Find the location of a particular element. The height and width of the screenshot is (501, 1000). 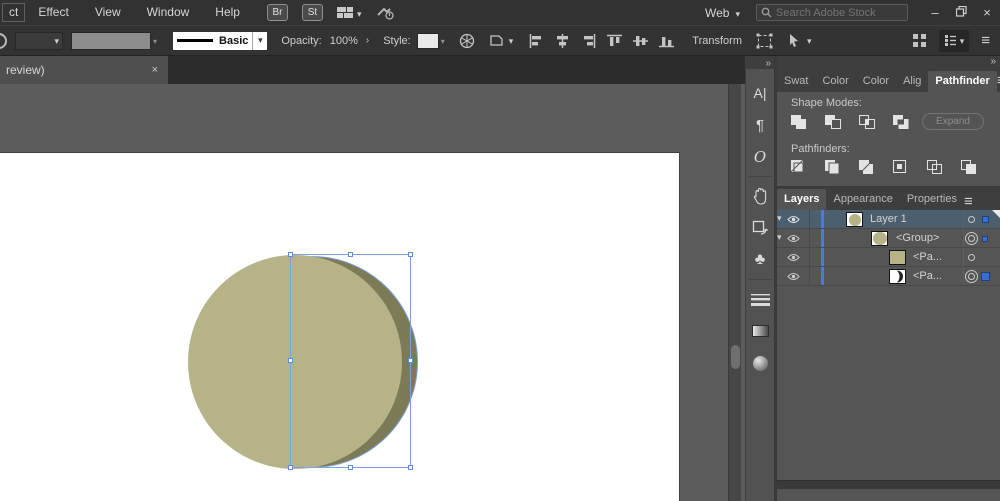

align-left-button is located at coordinates (536, 40).